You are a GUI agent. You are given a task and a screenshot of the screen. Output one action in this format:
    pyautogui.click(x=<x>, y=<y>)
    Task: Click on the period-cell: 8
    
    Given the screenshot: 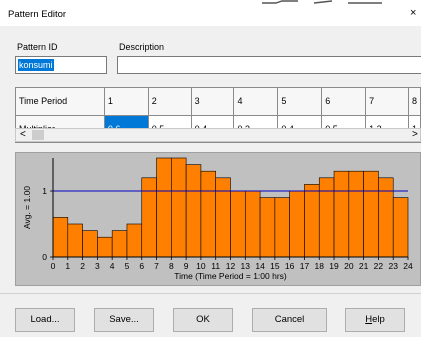 What is the action you would take?
    pyautogui.click(x=414, y=101)
    